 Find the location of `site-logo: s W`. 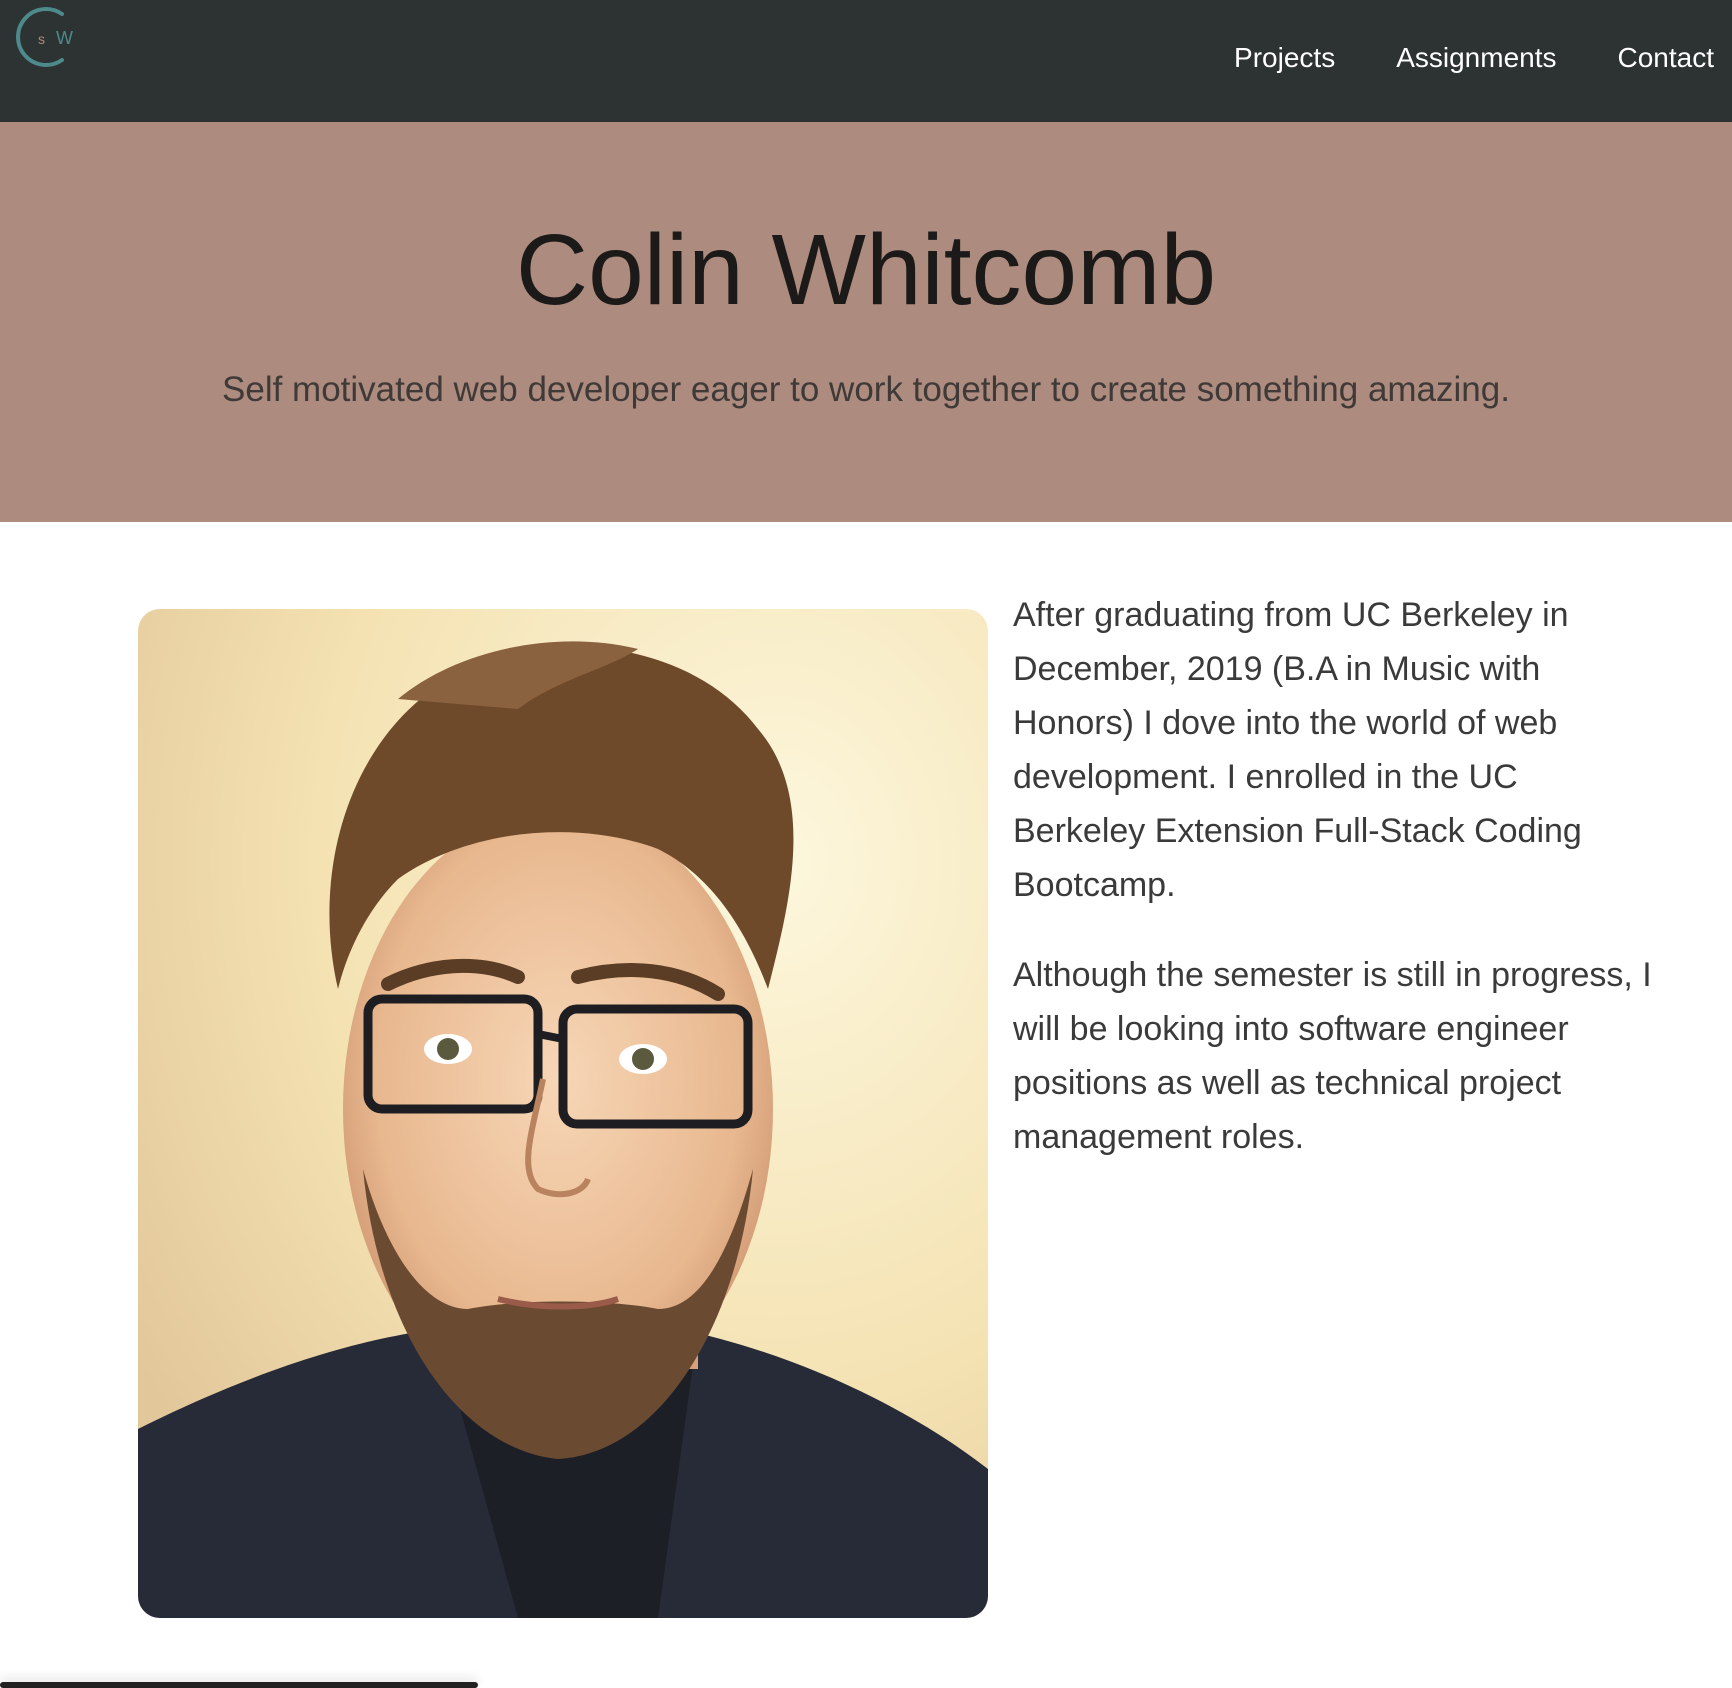

site-logo: s W is located at coordinates (50, 37).